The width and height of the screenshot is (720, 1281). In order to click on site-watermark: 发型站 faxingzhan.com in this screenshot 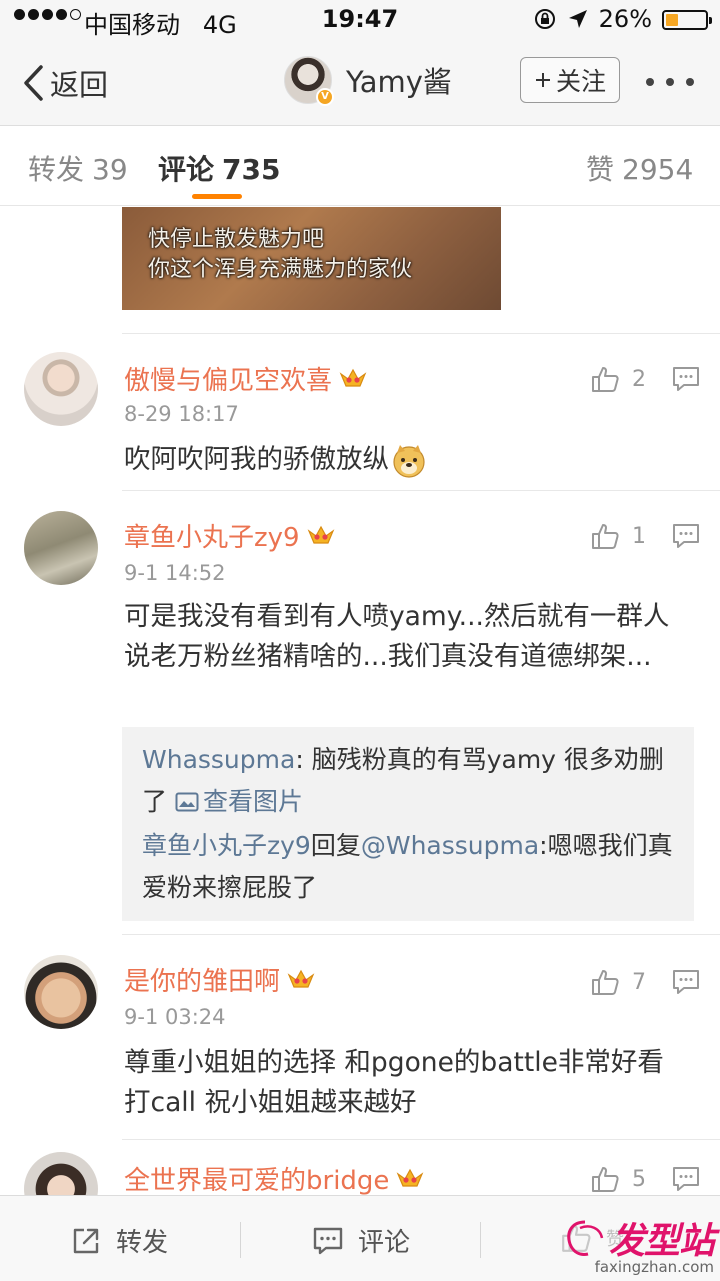, I will do `click(638, 1245)`.